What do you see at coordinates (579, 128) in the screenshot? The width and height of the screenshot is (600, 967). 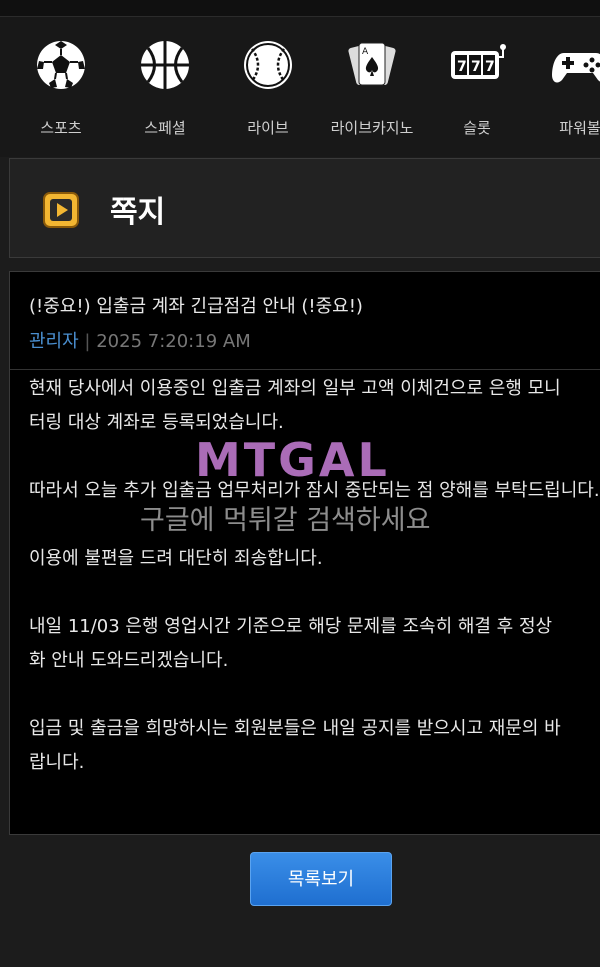 I see `nav-item-label: 파워볼` at bounding box center [579, 128].